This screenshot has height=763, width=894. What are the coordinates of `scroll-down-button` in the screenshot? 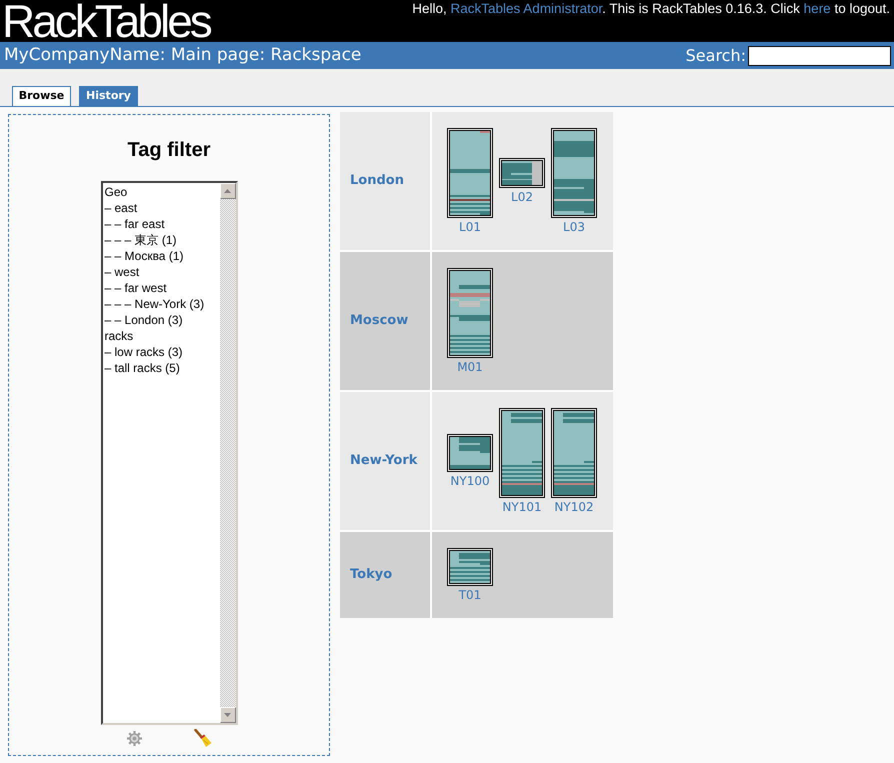 It's located at (228, 715).